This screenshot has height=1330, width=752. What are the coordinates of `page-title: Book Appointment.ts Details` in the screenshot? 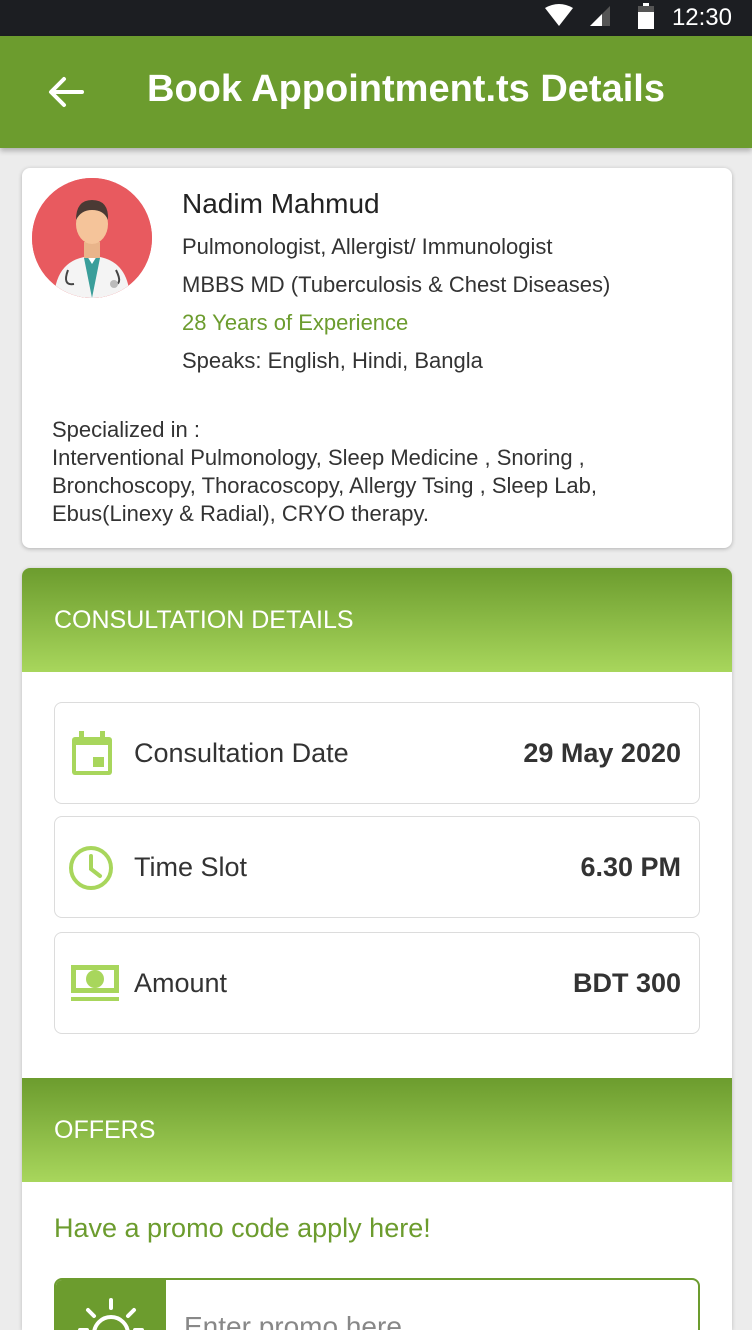 It's located at (406, 89).